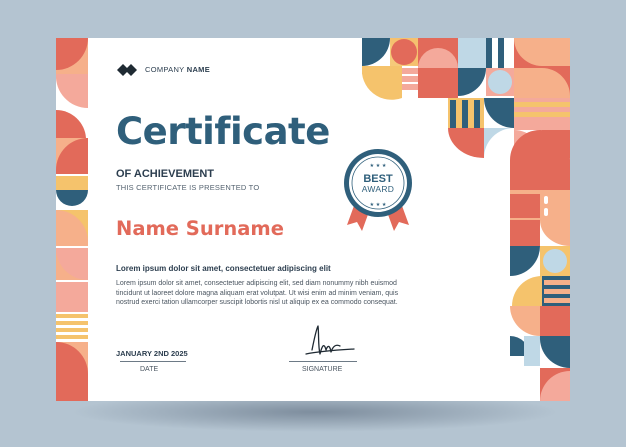  What do you see at coordinates (188, 187) in the screenshot?
I see `presented-to-text: THIS CERTIFICATE IS PRESENTED TO` at bounding box center [188, 187].